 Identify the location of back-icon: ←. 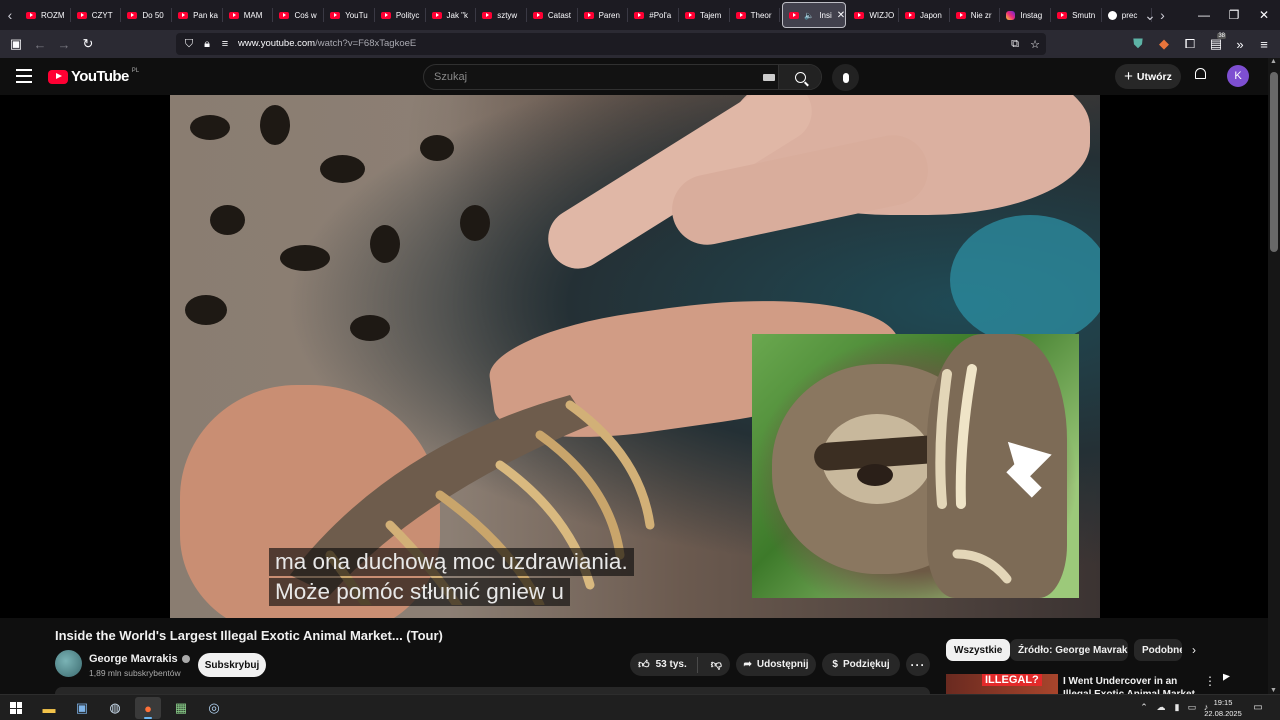
(40, 44).